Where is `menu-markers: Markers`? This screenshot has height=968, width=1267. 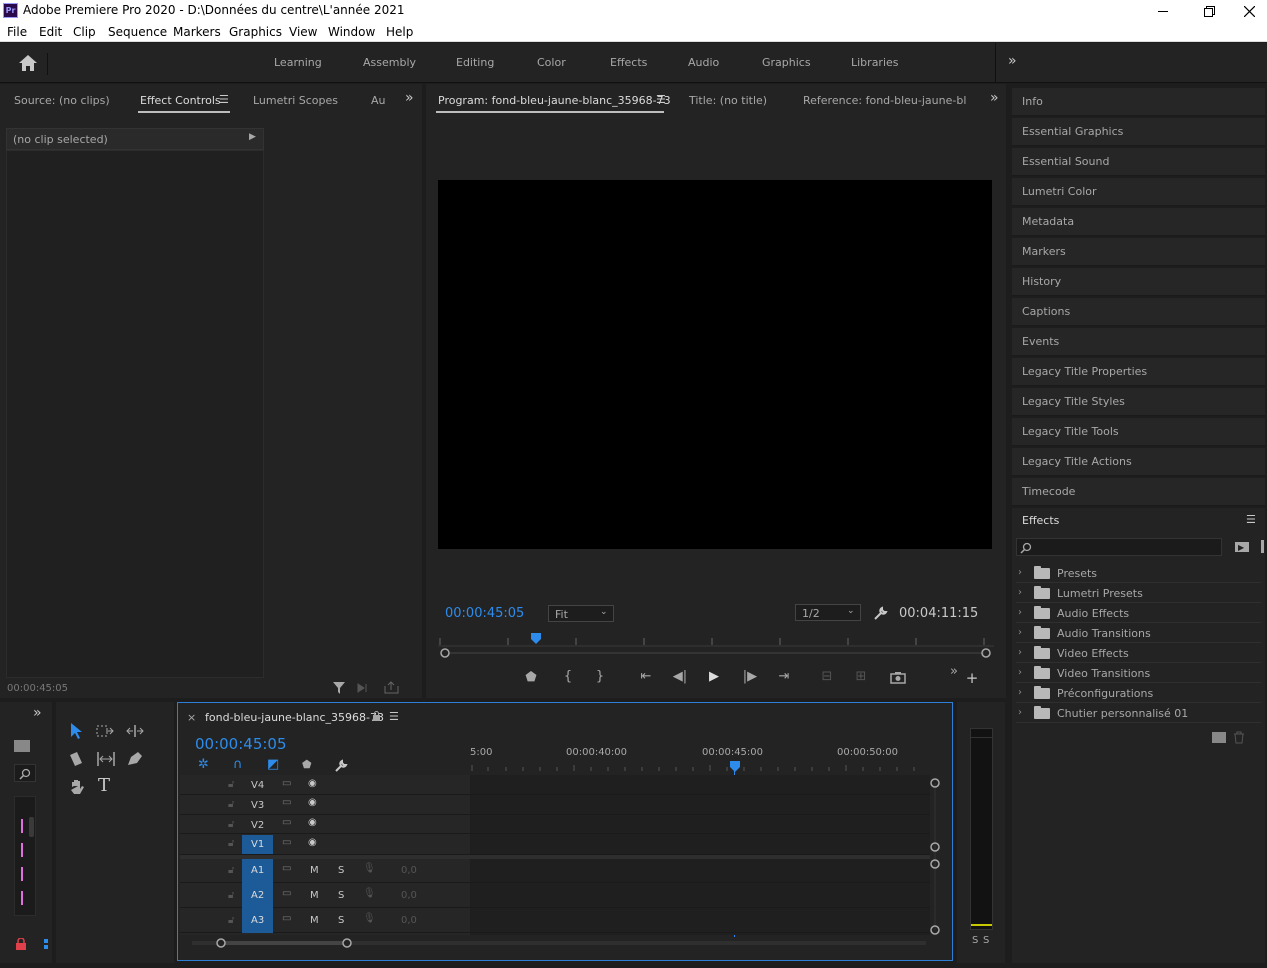
menu-markers: Markers is located at coordinates (197, 32).